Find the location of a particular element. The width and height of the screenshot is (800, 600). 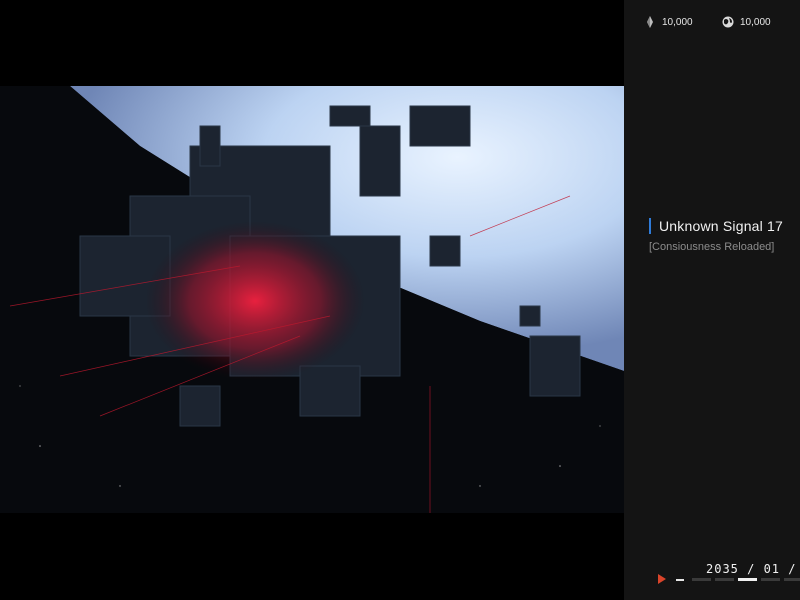

timeline-dash is located at coordinates (680, 580).